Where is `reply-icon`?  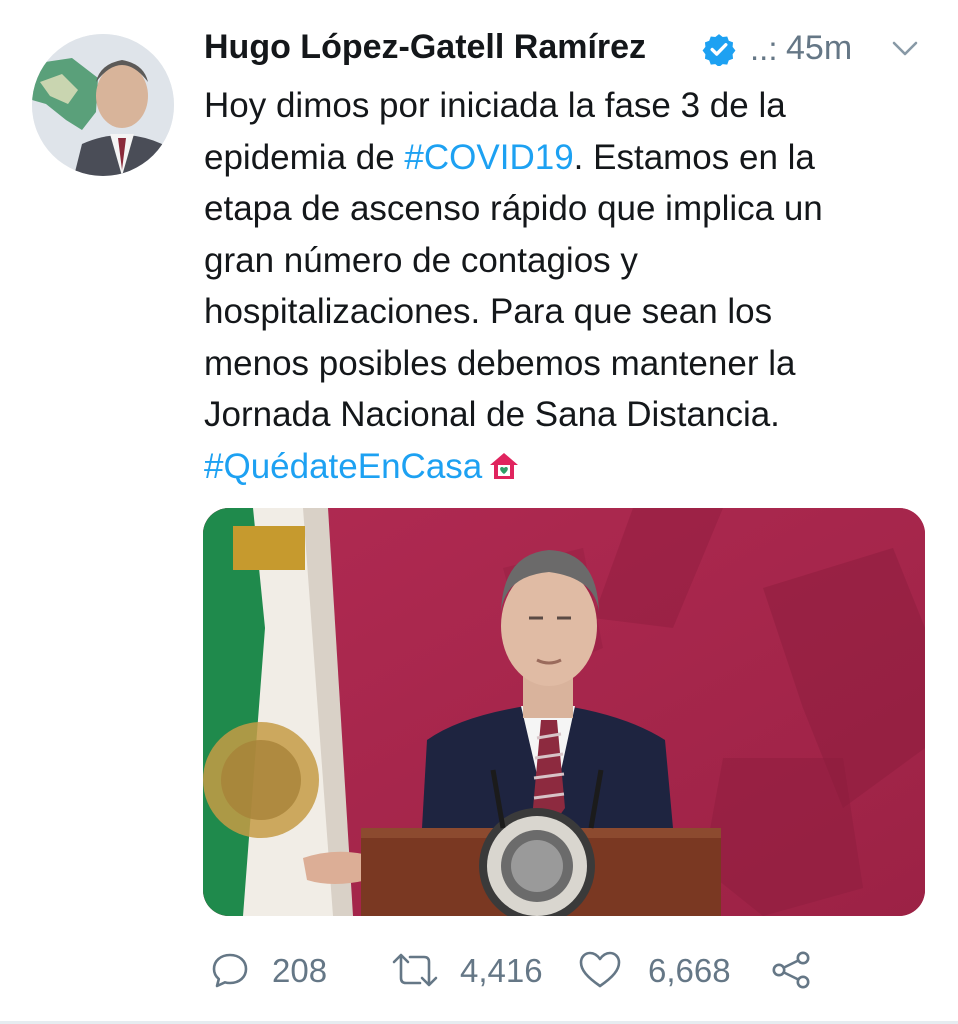 reply-icon is located at coordinates (230, 970).